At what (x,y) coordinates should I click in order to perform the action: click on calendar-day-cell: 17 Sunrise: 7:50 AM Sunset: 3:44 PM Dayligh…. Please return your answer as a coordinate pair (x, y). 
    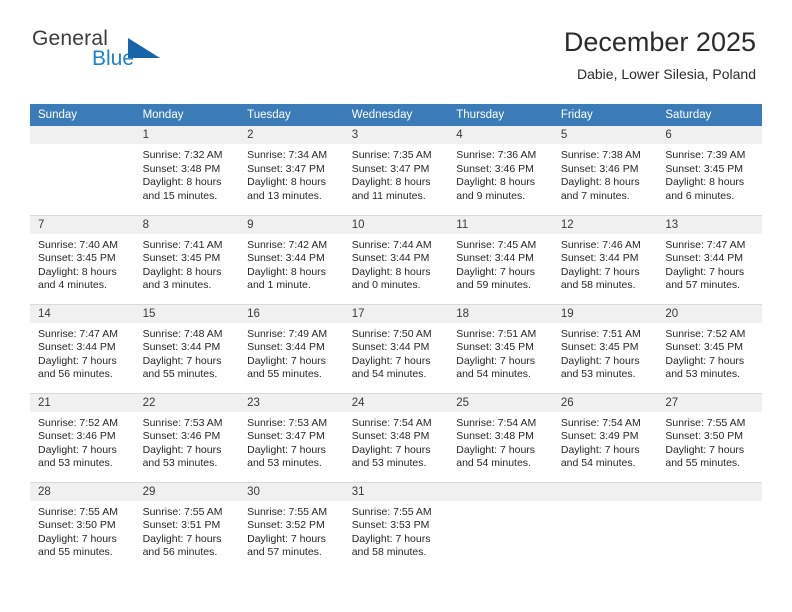
    Looking at the image, I should click on (396, 348).